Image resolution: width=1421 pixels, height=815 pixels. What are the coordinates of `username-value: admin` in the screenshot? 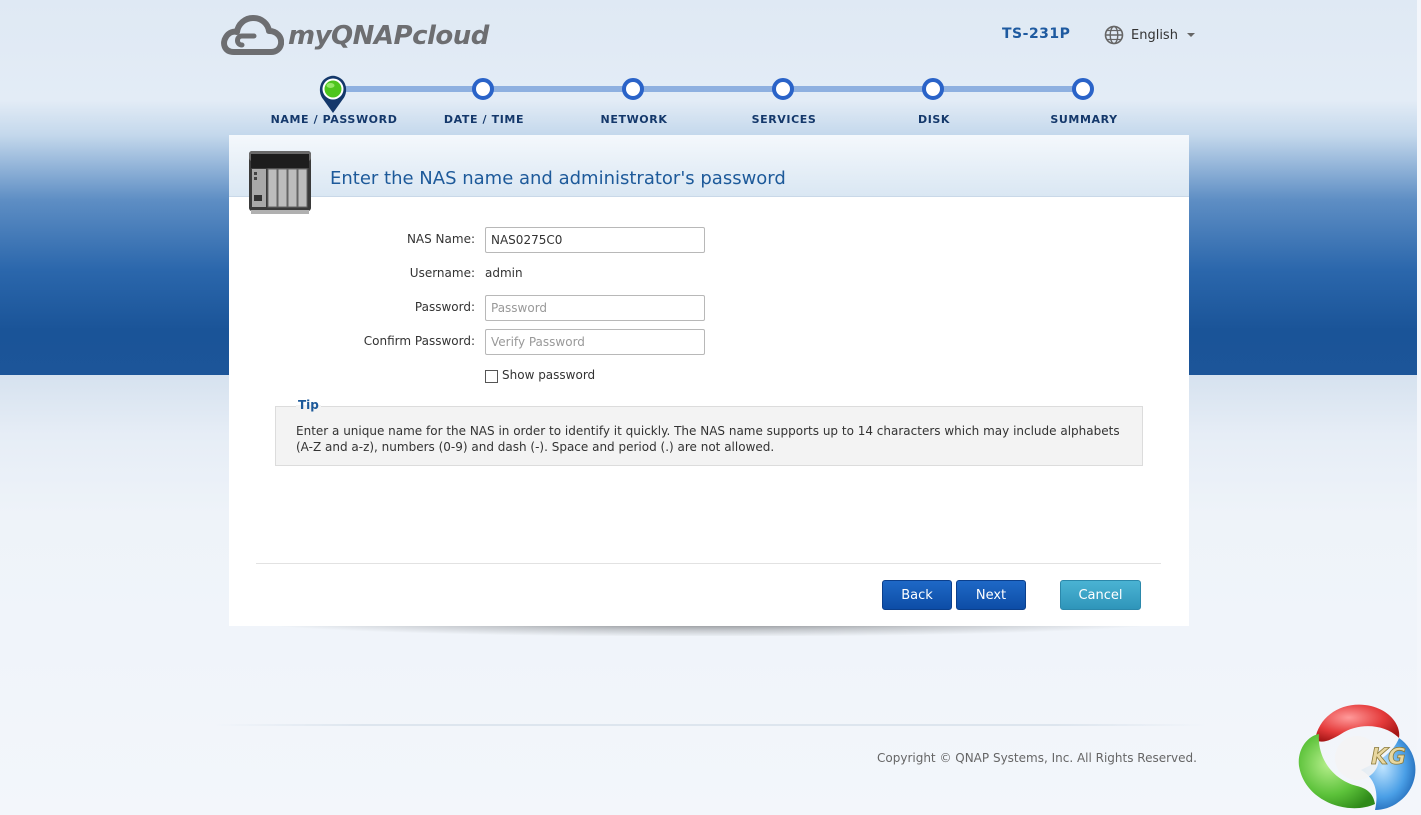 It's located at (504, 273).